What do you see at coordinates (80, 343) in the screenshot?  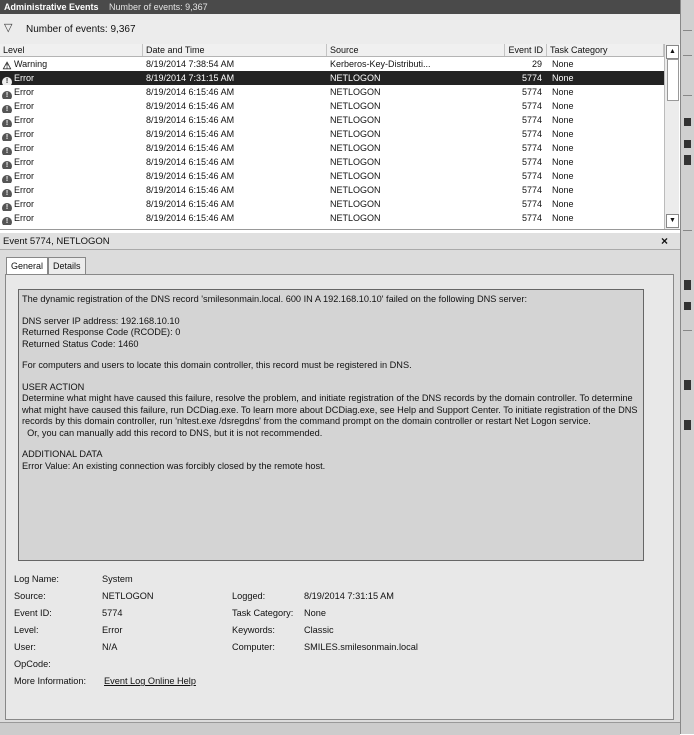 I see `message-line: Returned Status Code: 1460` at bounding box center [80, 343].